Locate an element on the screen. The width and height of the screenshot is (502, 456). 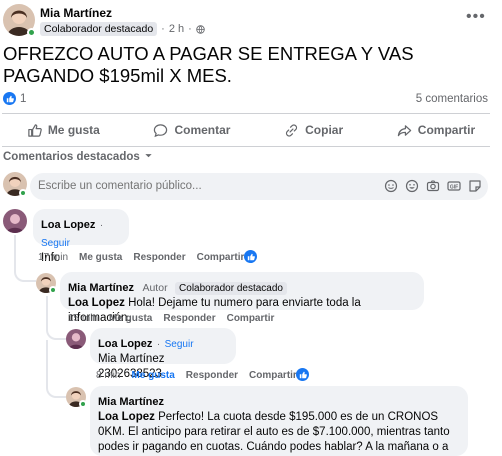
comments-filter: Comentarios destacados is located at coordinates (78, 157).